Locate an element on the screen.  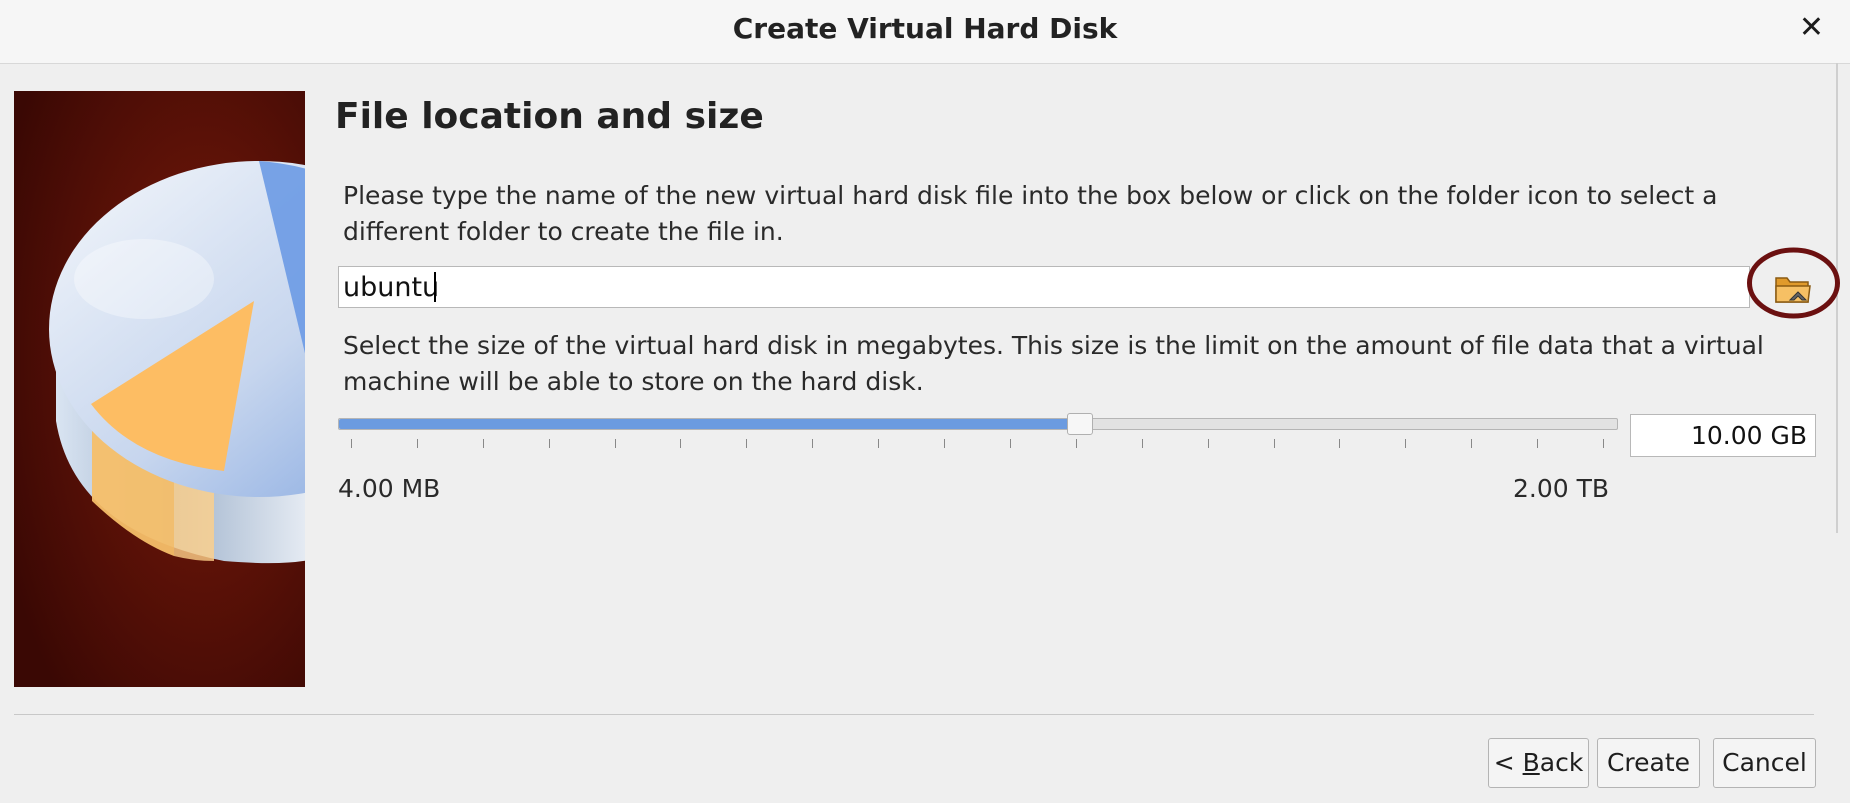
slider-fill is located at coordinates (710, 424).